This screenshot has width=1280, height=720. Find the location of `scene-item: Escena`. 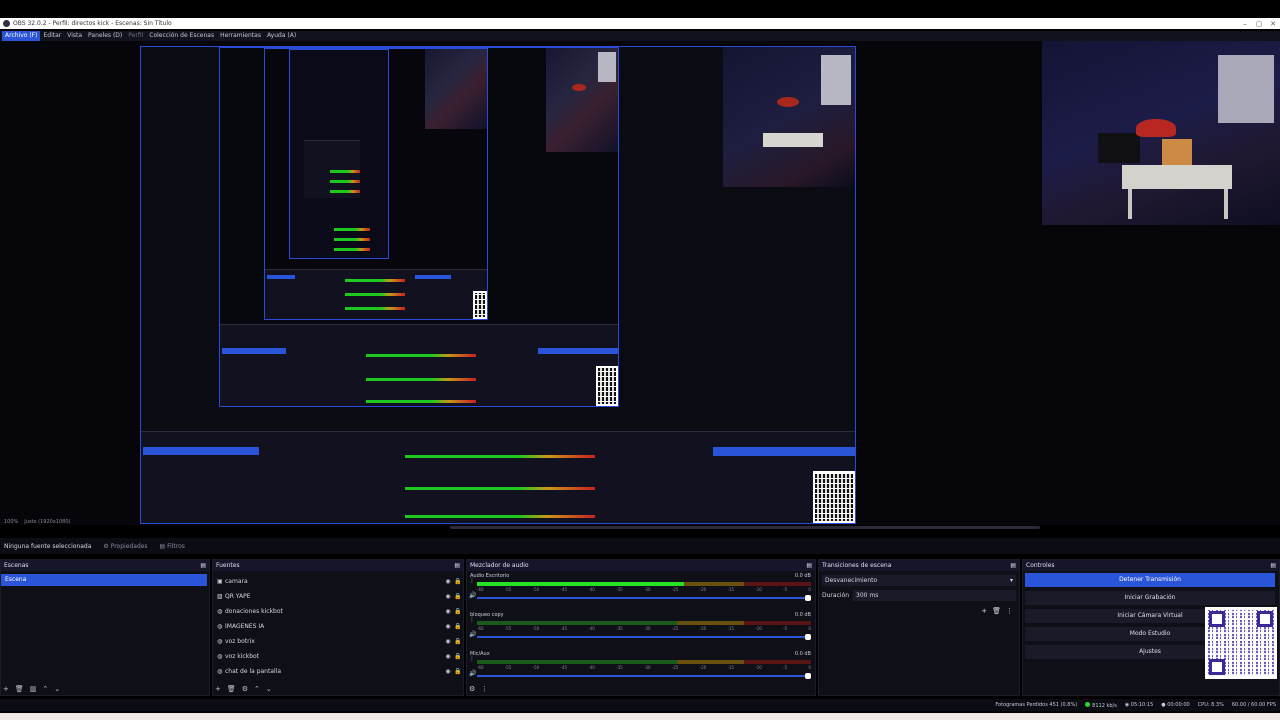

scene-item: Escena is located at coordinates (104, 580).